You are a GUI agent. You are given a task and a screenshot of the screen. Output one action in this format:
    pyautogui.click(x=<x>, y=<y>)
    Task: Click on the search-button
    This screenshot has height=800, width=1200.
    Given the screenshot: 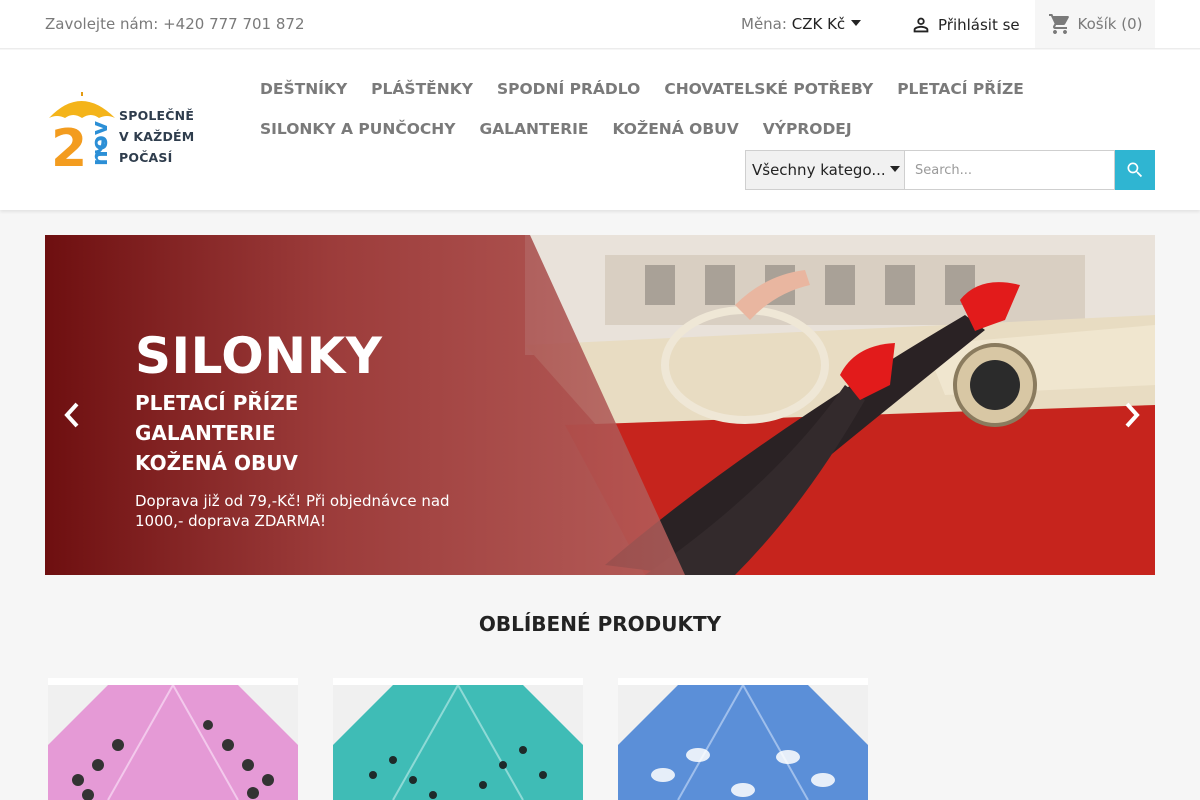 What is the action you would take?
    pyautogui.click(x=1135, y=170)
    